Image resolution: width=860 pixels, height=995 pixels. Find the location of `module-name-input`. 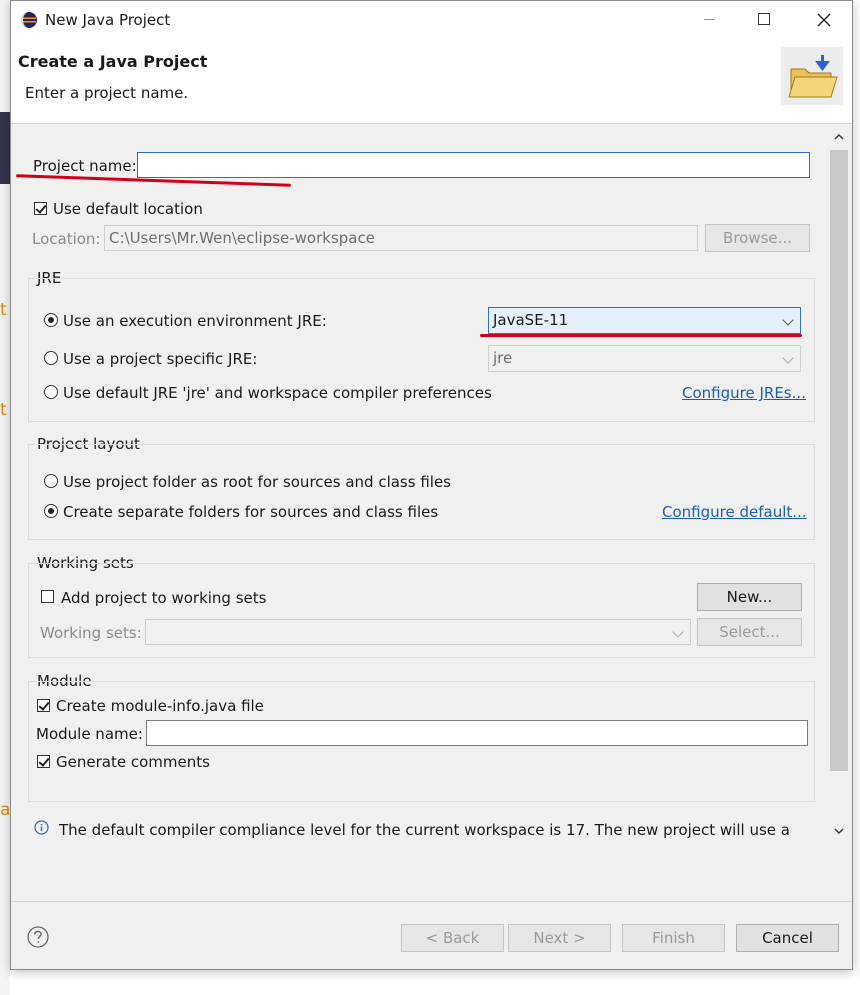

module-name-input is located at coordinates (477, 733).